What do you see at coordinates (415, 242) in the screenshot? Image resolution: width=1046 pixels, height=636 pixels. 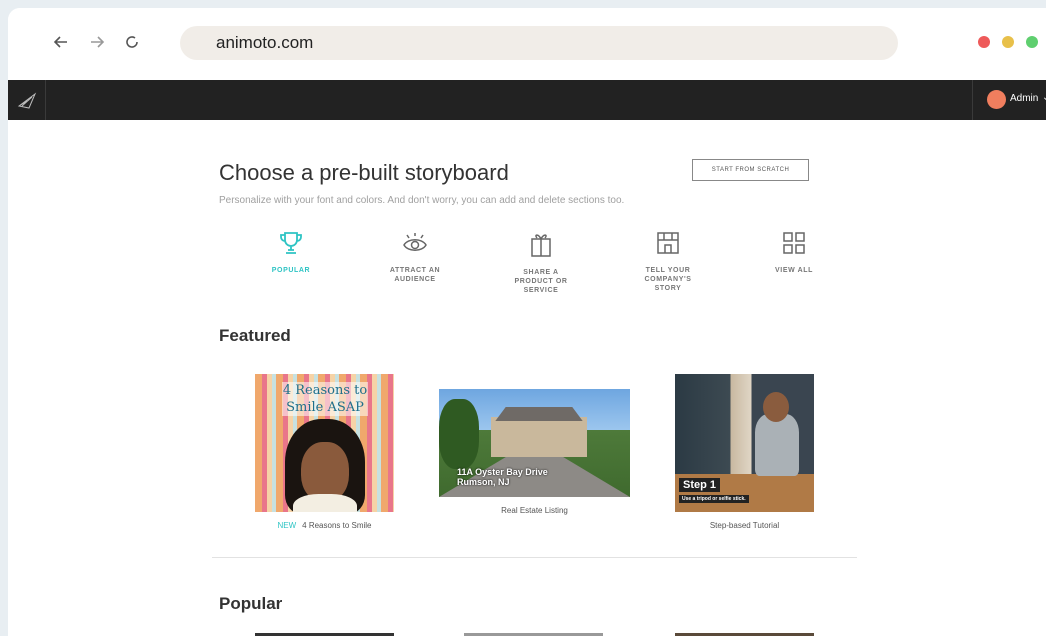 I see `eye-icon` at bounding box center [415, 242].